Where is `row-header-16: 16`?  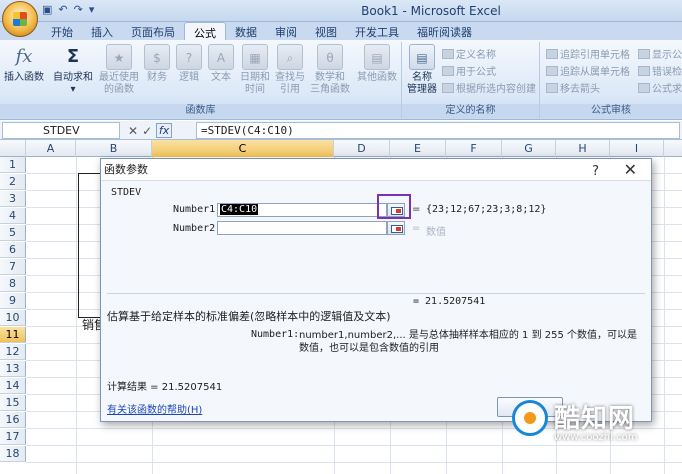 row-header-16: 16 is located at coordinates (13, 420).